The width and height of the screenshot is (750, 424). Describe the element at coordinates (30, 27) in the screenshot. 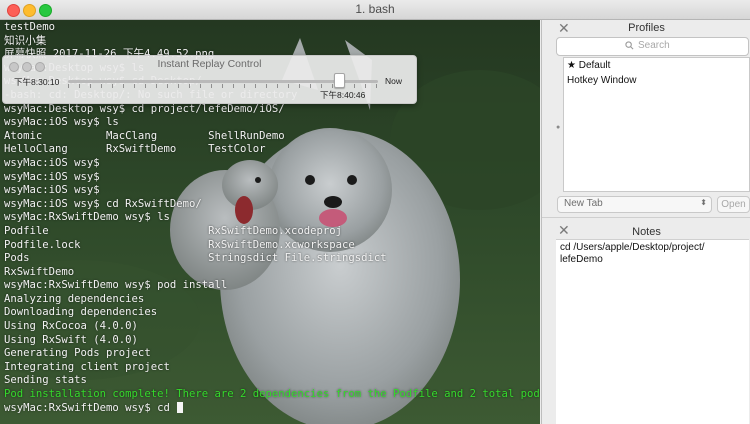

I see `terminal-line: testDemo` at that location.